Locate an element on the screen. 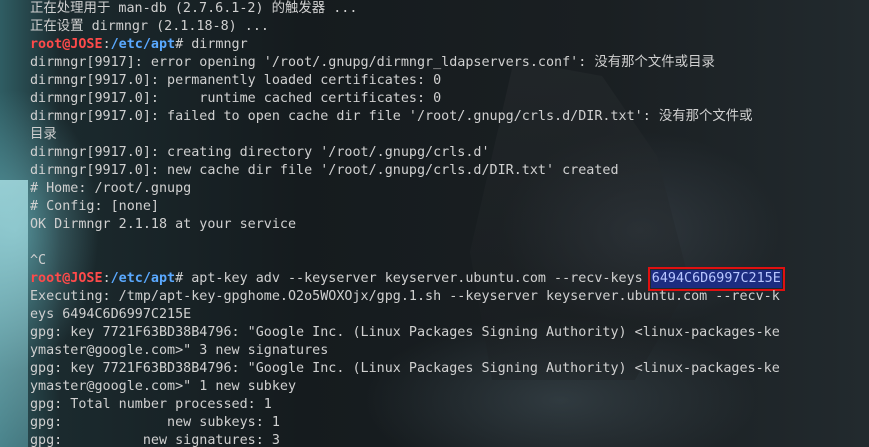 The width and height of the screenshot is (869, 447). terminal-line: gpg: Total number processed: 1 is located at coordinates (151, 404).